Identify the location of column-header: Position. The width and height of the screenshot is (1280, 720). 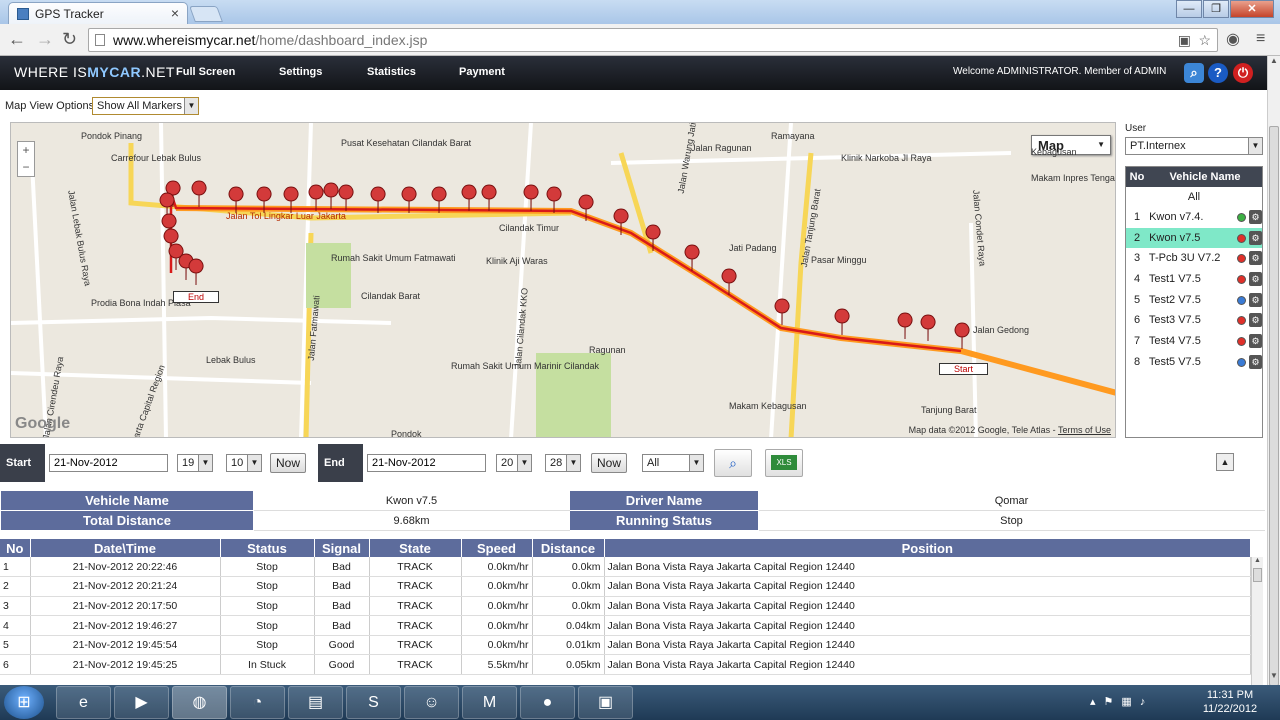
(927, 548).